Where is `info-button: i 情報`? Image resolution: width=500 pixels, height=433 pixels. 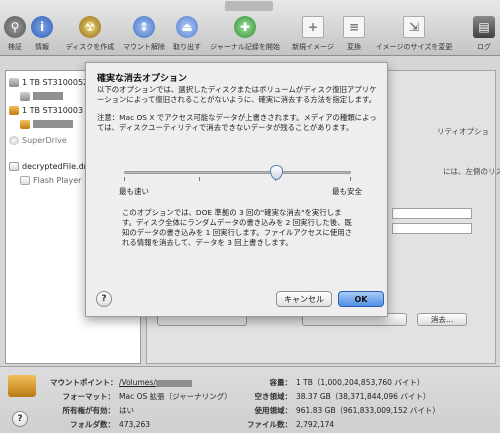 info-button: i 情報 is located at coordinates (42, 33).